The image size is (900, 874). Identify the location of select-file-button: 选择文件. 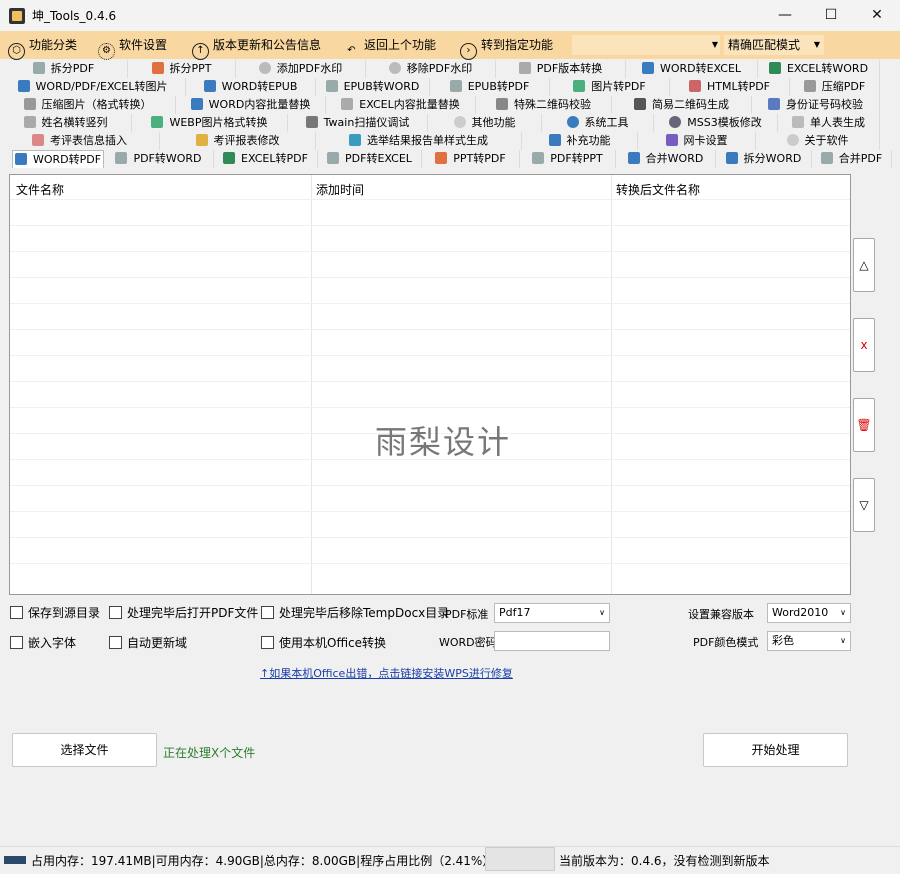
(84, 750).